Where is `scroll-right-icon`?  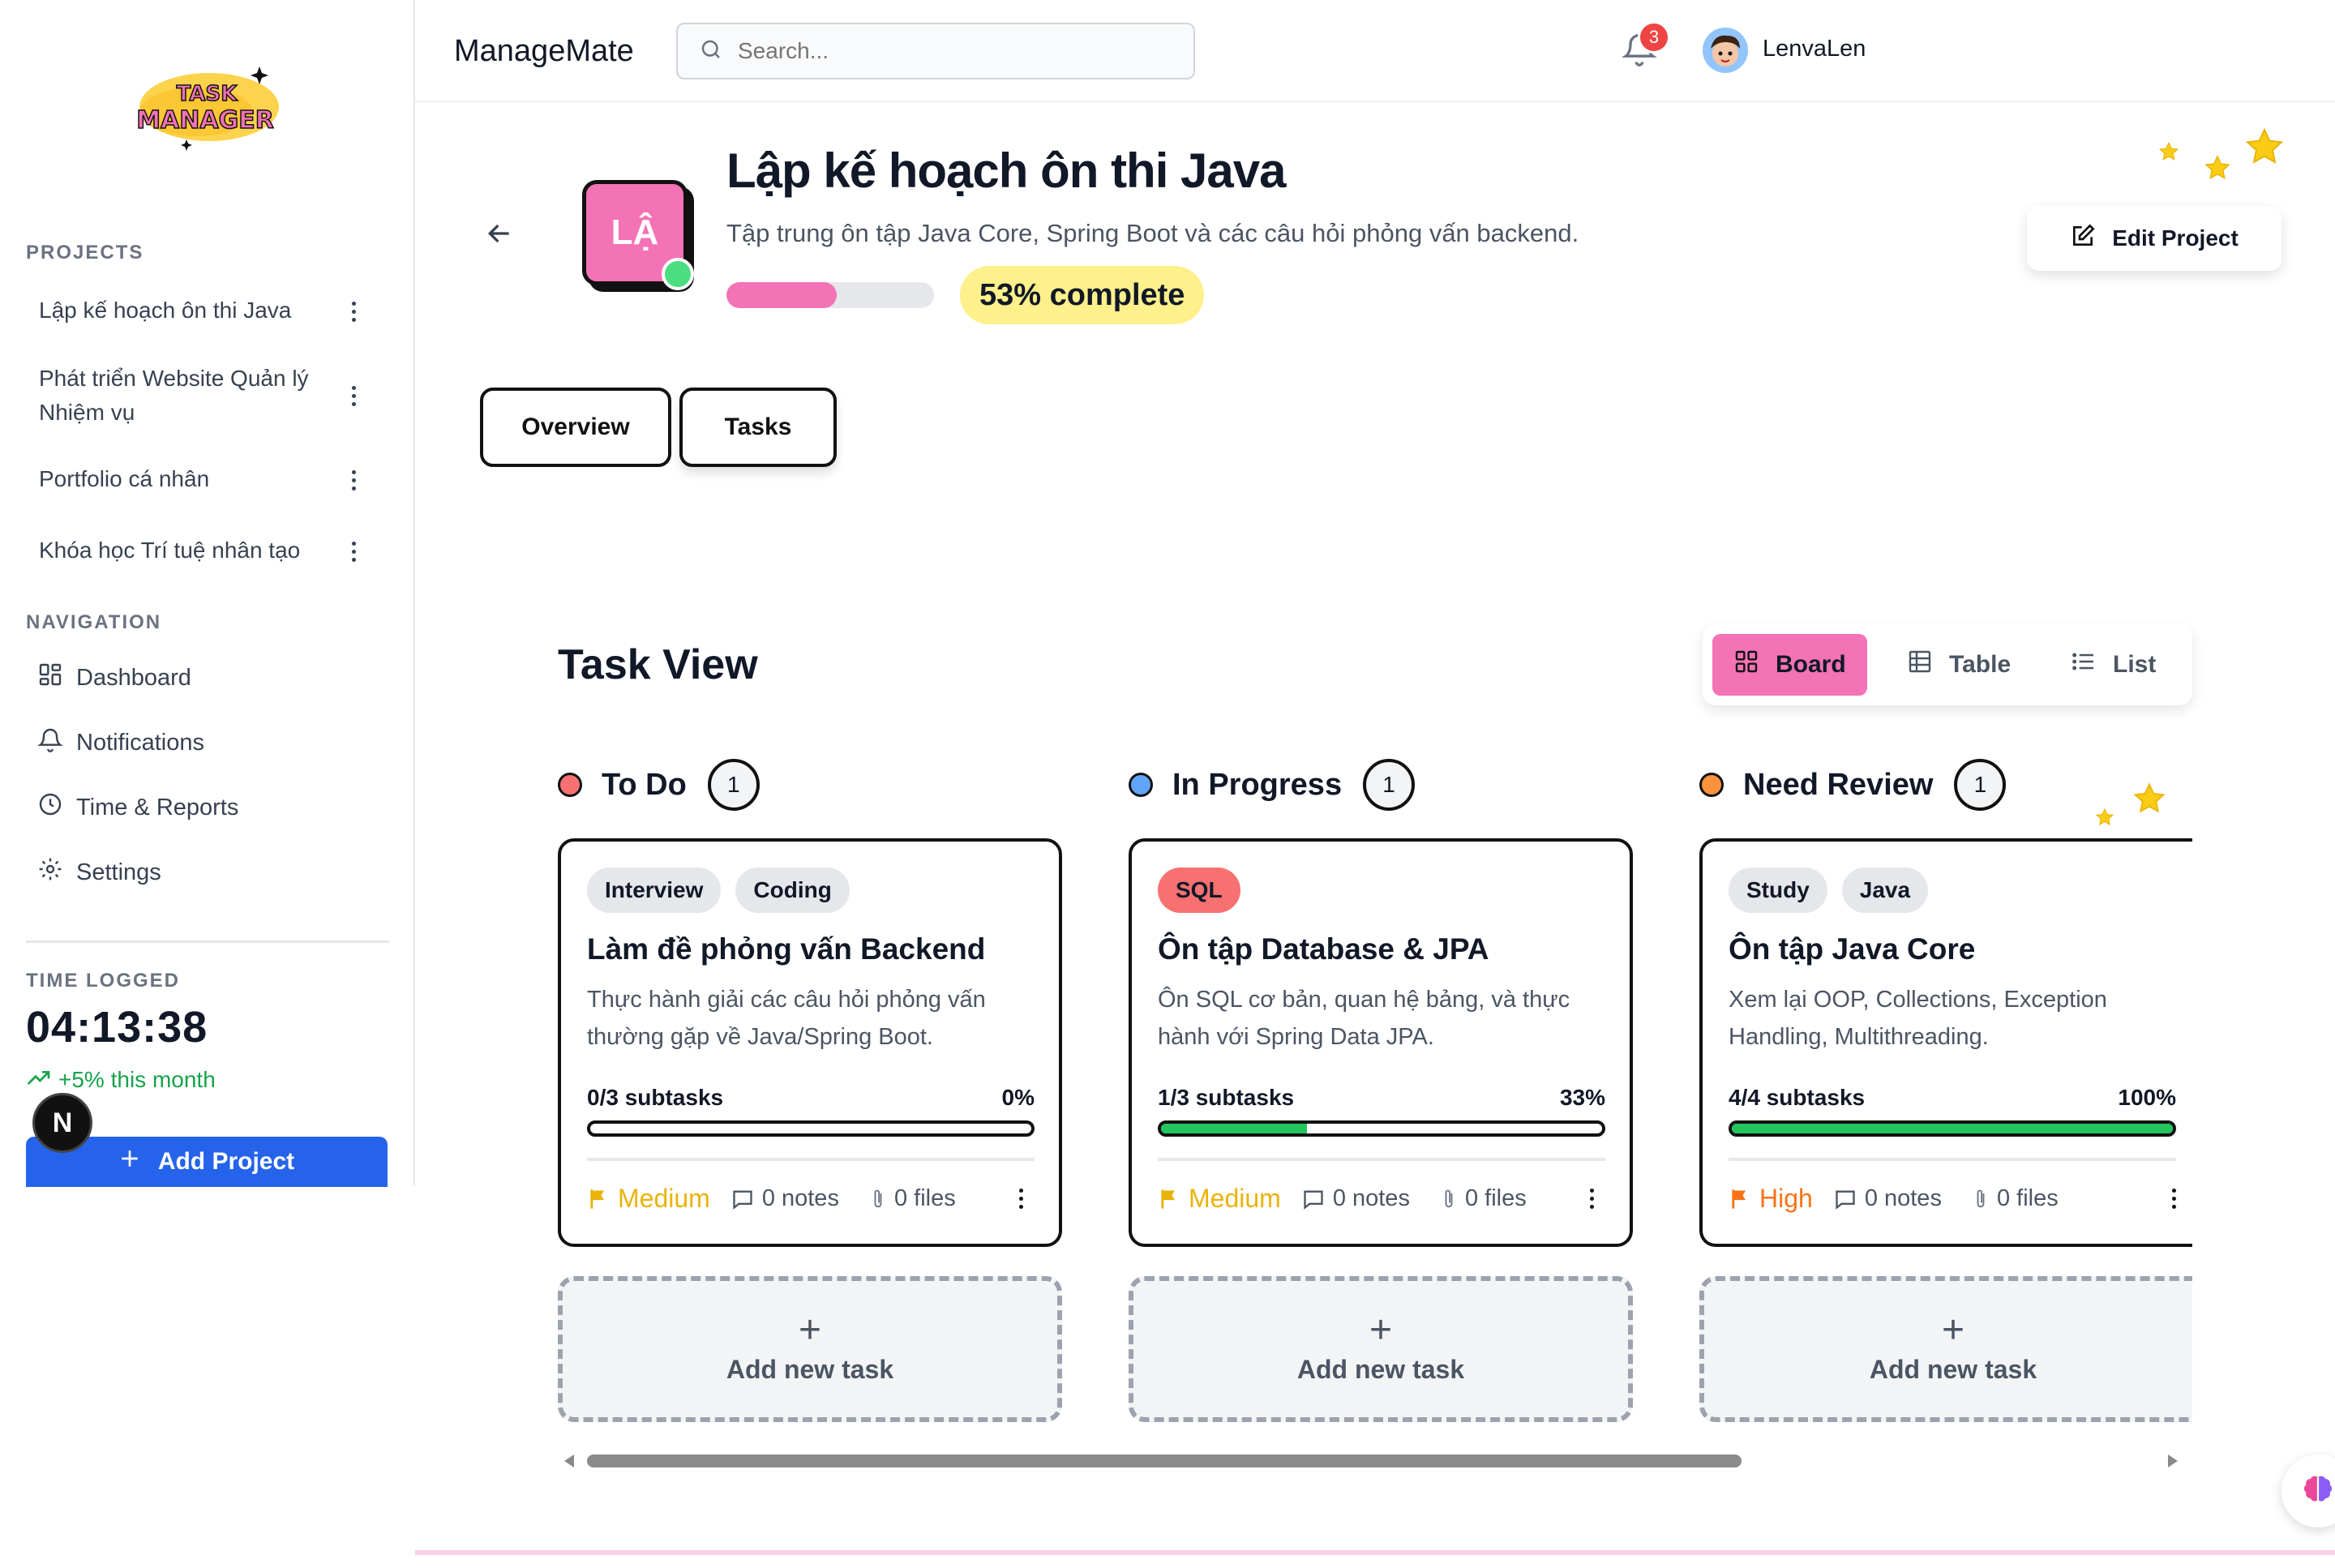 scroll-right-icon is located at coordinates (2173, 1460).